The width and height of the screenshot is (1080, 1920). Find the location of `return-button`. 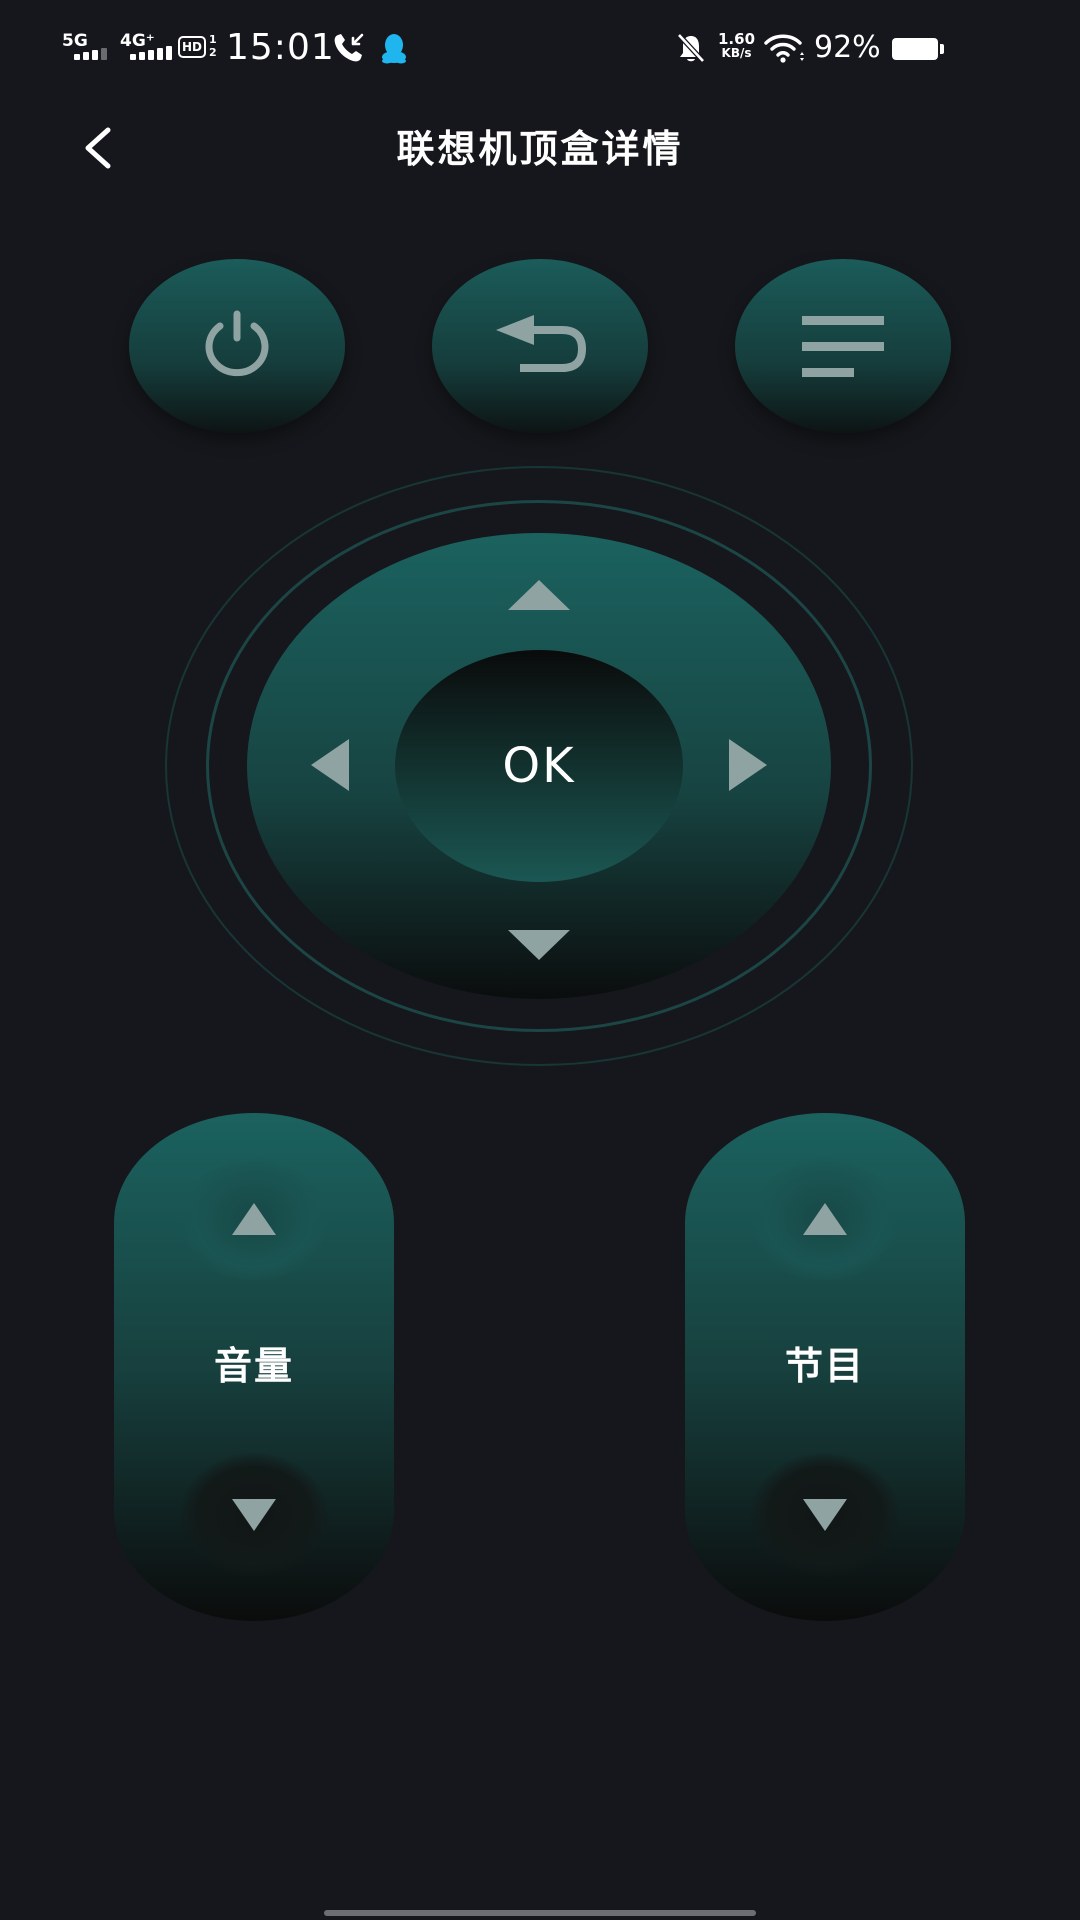

return-button is located at coordinates (540, 346).